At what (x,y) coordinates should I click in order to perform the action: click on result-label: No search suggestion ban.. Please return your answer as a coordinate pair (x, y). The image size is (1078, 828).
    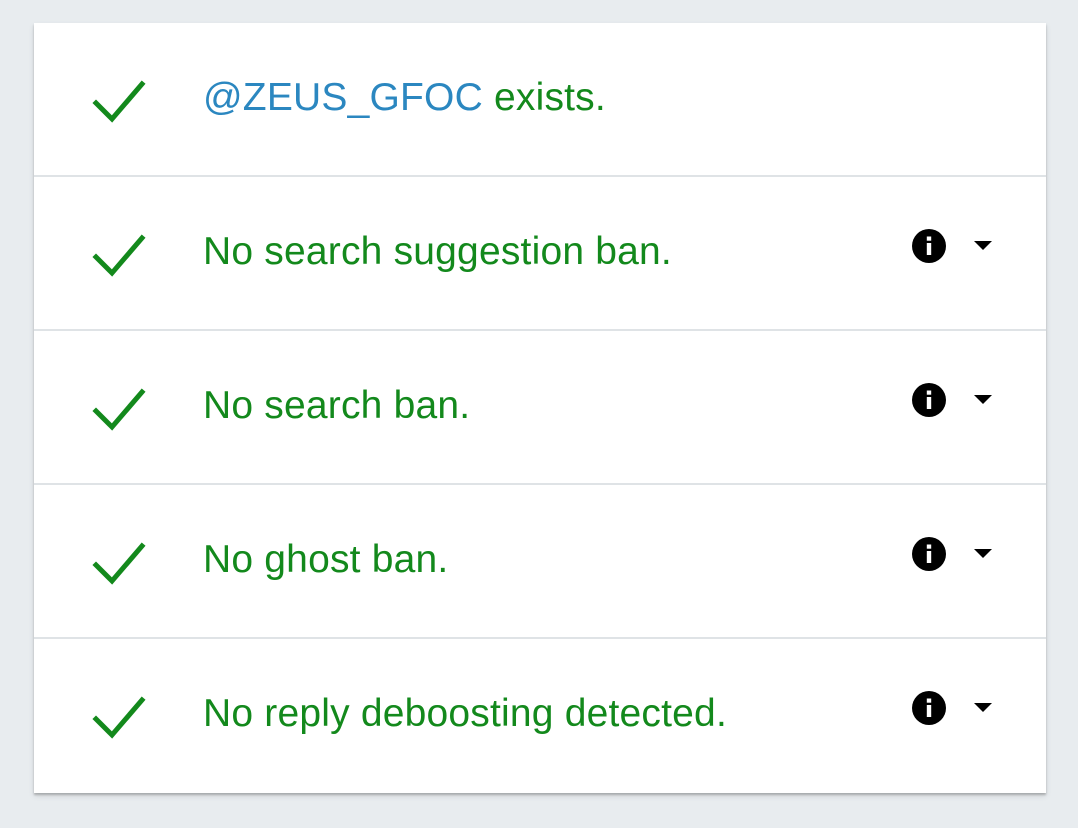
    Looking at the image, I should click on (437, 252).